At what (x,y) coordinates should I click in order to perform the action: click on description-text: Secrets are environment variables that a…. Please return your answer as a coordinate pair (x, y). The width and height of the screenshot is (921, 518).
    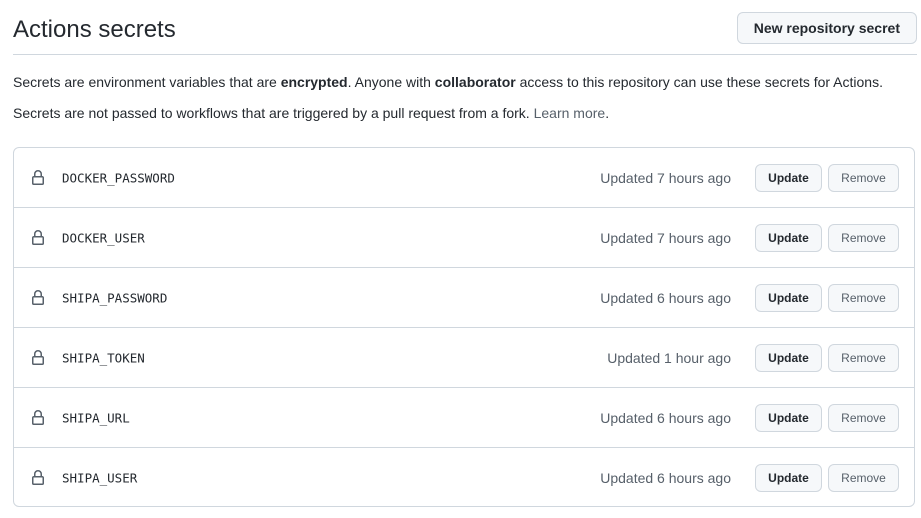
    Looking at the image, I should click on (147, 82).